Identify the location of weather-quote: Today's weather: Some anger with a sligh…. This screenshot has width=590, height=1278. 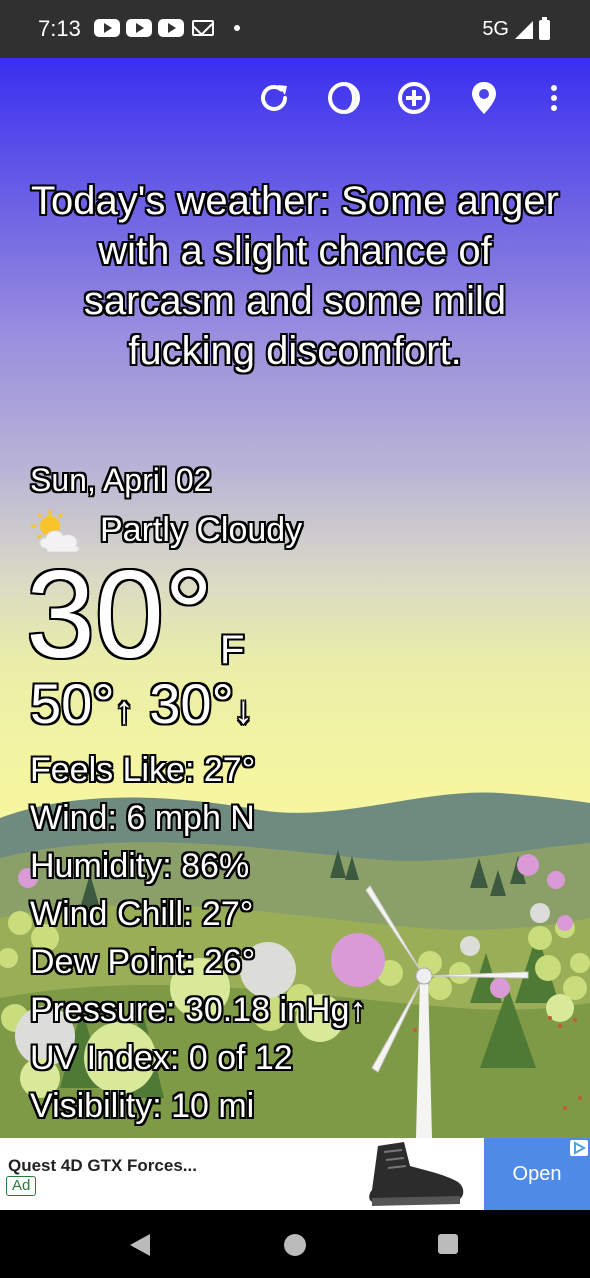
(295, 276).